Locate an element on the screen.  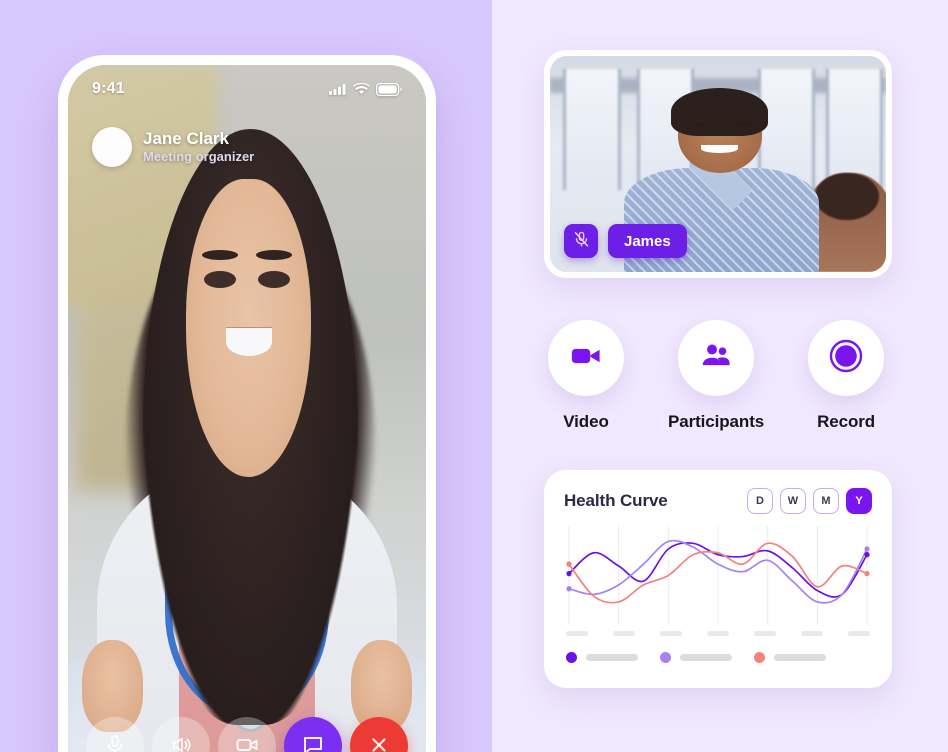
action-record-circle is located at coordinates (846, 358).